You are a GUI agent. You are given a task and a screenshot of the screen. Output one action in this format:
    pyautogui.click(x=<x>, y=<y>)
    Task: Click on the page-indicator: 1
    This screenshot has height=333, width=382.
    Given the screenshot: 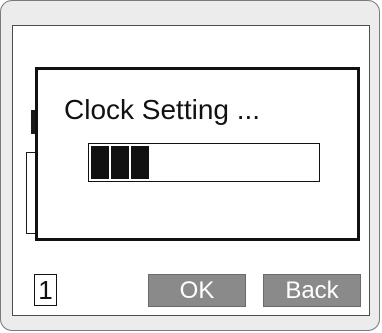 What is the action you would take?
    pyautogui.click(x=45, y=290)
    